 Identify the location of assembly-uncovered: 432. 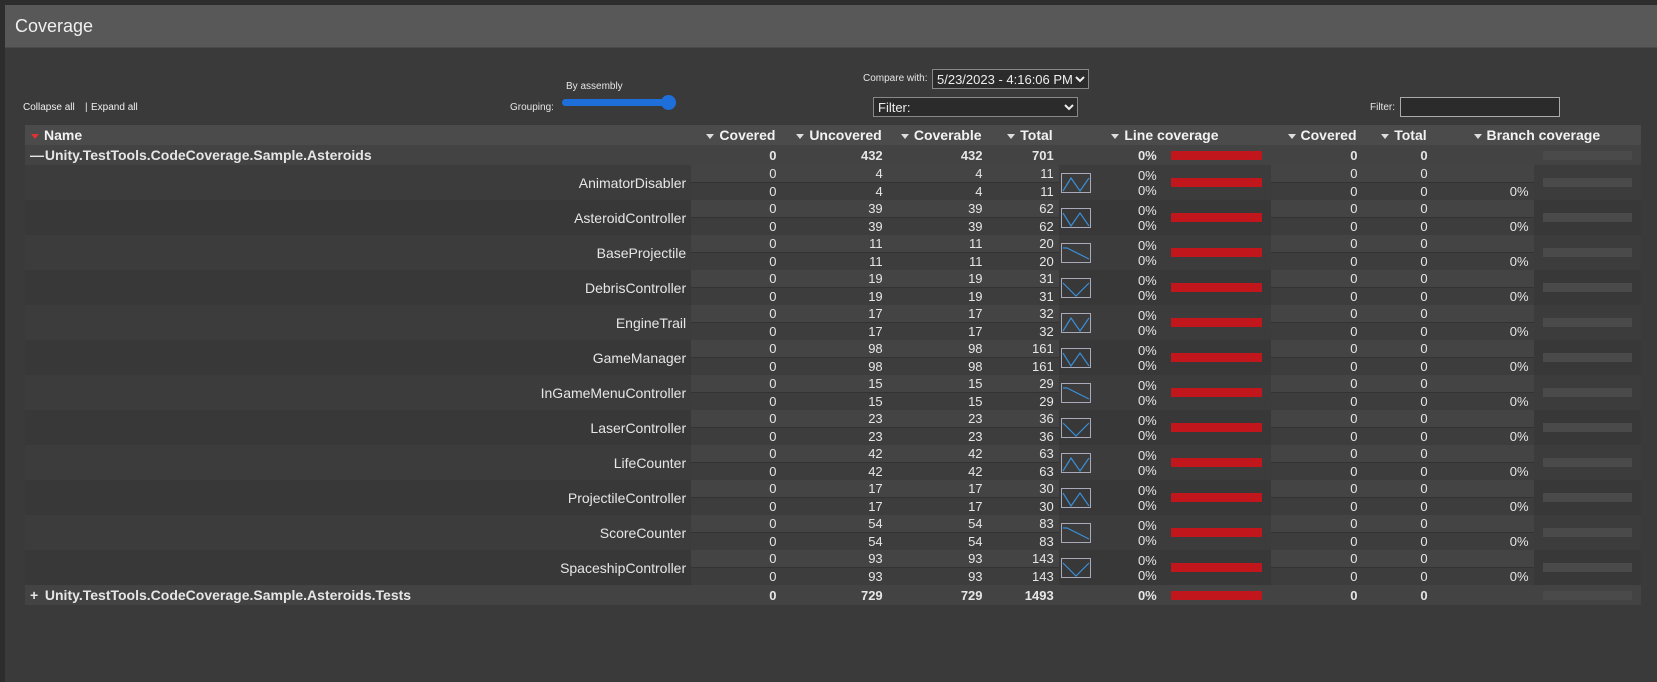
(834, 155).